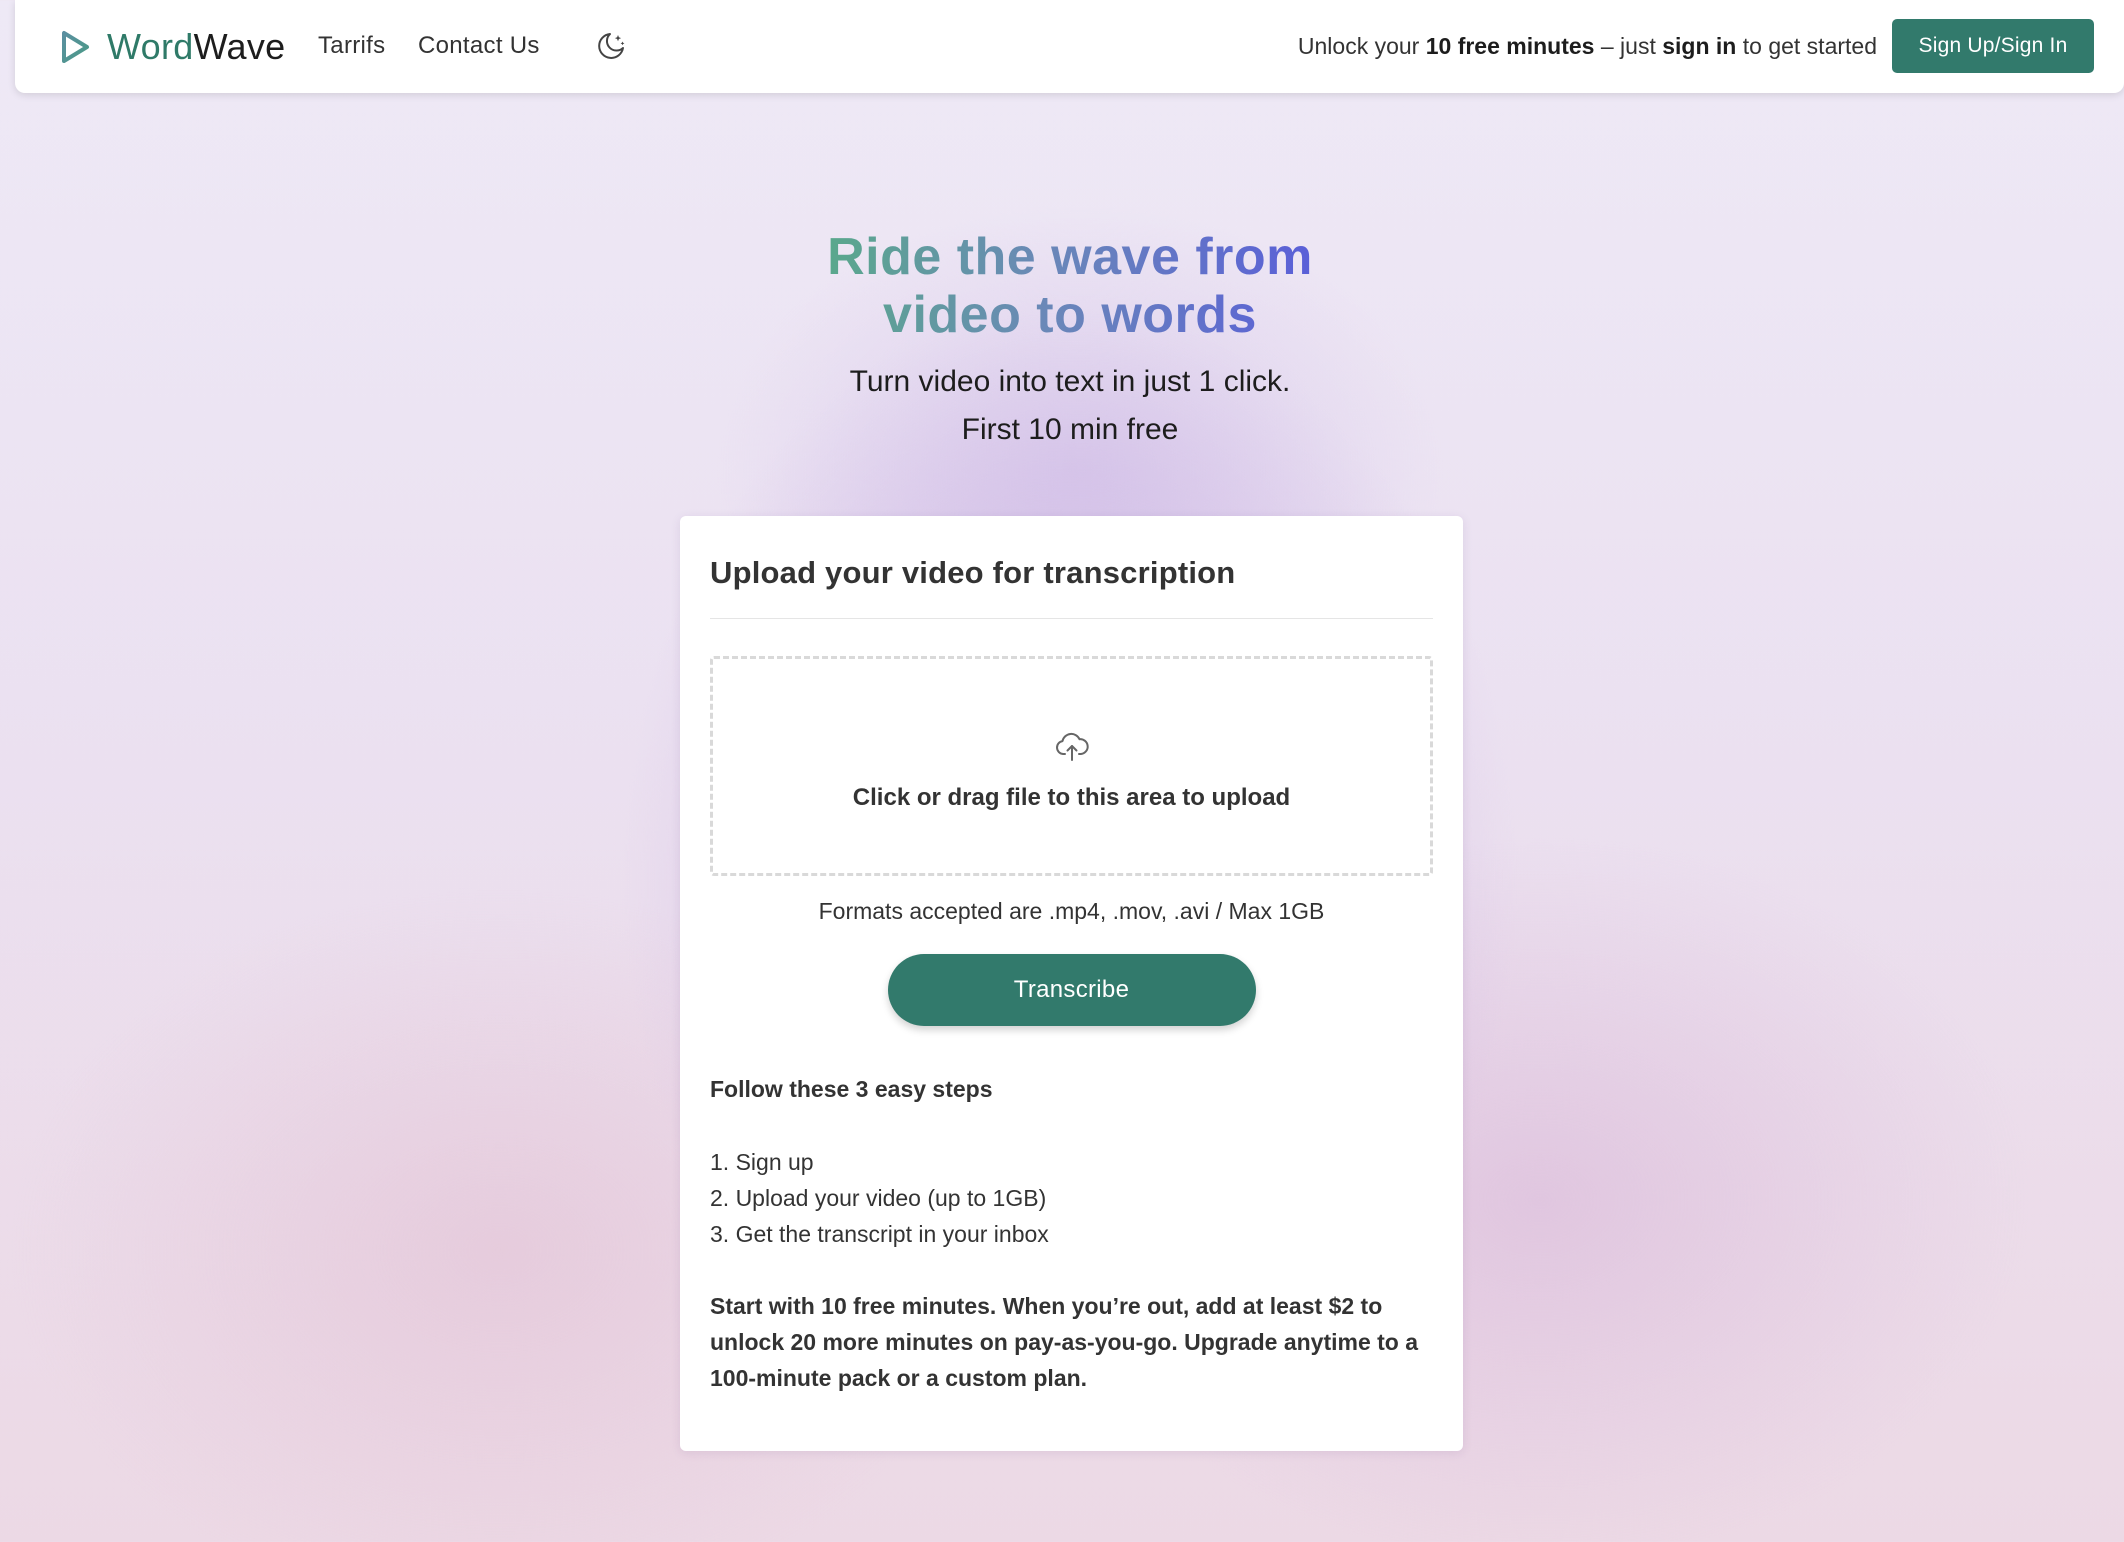  Describe the element at coordinates (351, 46) in the screenshot. I see `nav-link-tarrifs: Tarrifs` at that location.